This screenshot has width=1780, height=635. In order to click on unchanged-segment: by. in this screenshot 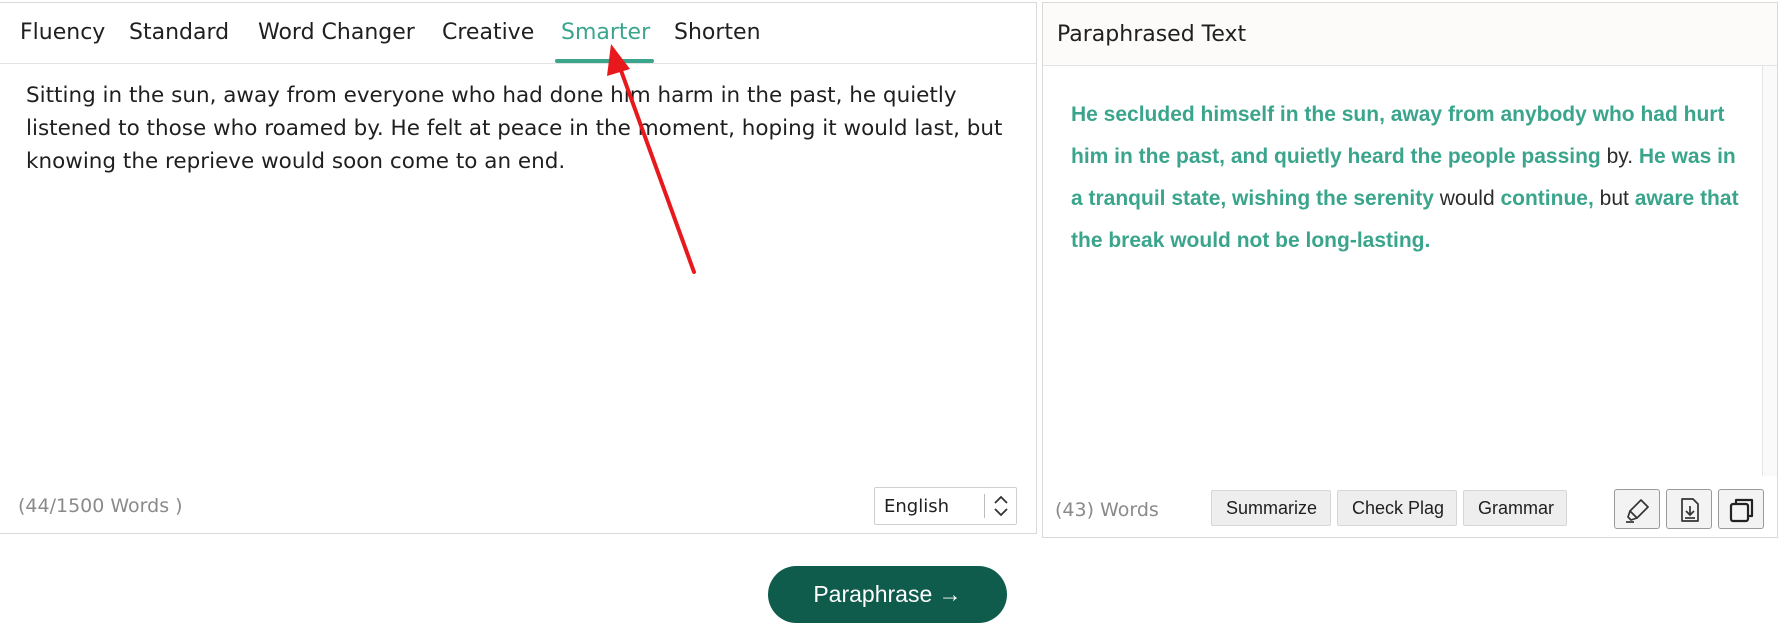, I will do `click(1619, 156)`.